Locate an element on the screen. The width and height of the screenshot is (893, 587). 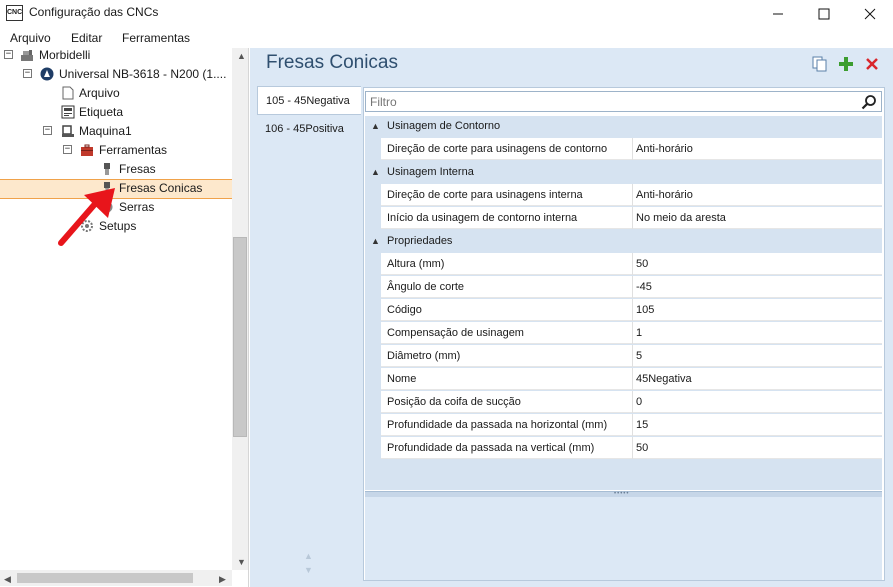
scroll-up-icon: ▲ is located at coordinates (241, 56).